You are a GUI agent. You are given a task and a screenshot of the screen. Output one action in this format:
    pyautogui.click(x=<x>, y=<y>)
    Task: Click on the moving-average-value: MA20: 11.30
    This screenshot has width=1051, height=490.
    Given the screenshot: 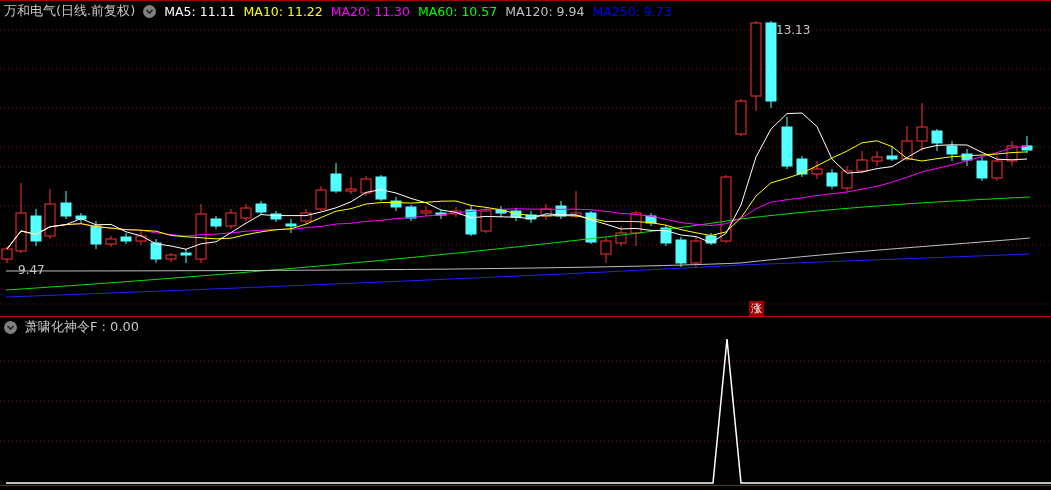 What is the action you would take?
    pyautogui.click(x=370, y=11)
    